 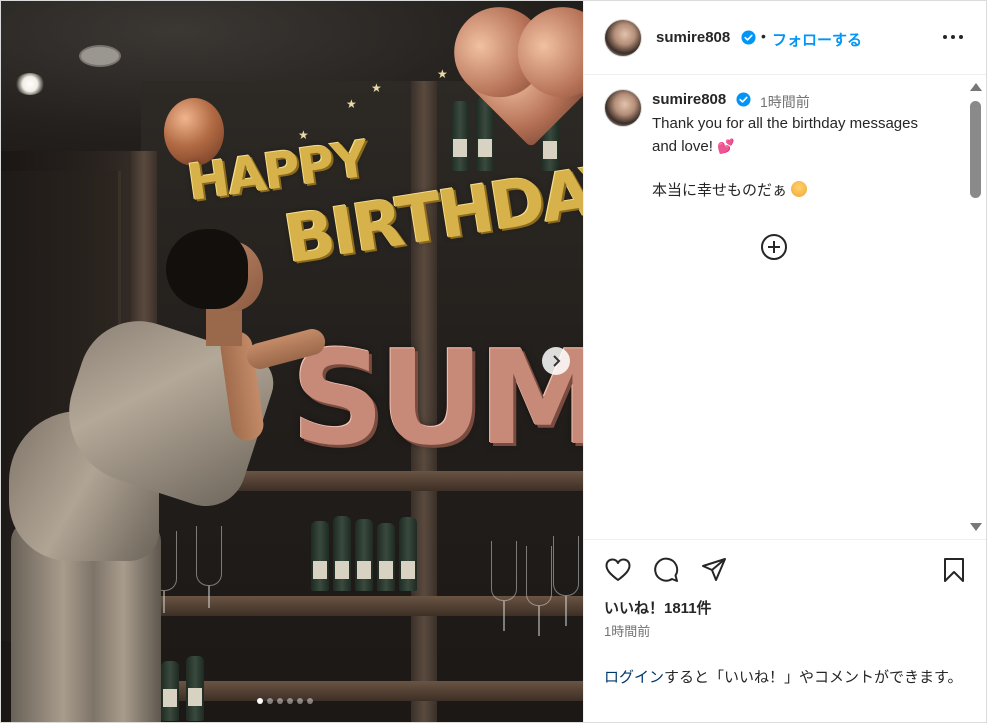 What do you see at coordinates (666, 570) in the screenshot?
I see `comment-icon` at bounding box center [666, 570].